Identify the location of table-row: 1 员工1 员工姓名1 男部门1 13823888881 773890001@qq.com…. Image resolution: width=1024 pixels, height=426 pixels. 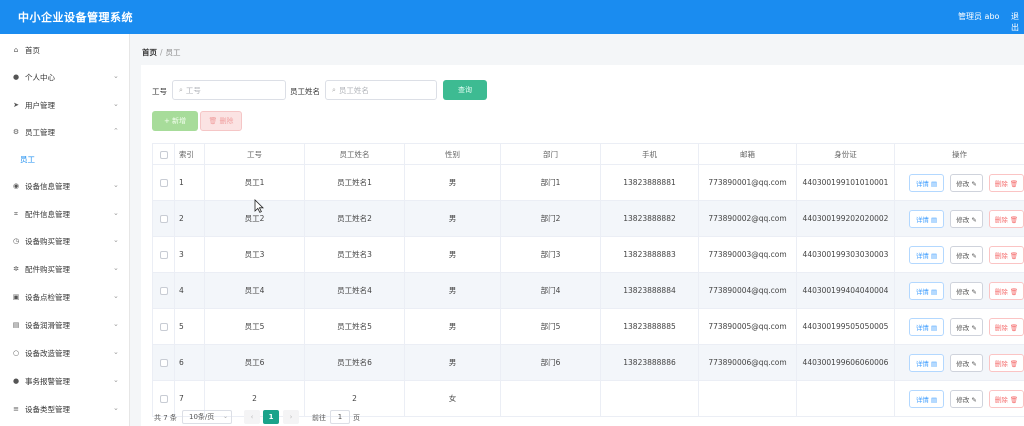
(588, 182).